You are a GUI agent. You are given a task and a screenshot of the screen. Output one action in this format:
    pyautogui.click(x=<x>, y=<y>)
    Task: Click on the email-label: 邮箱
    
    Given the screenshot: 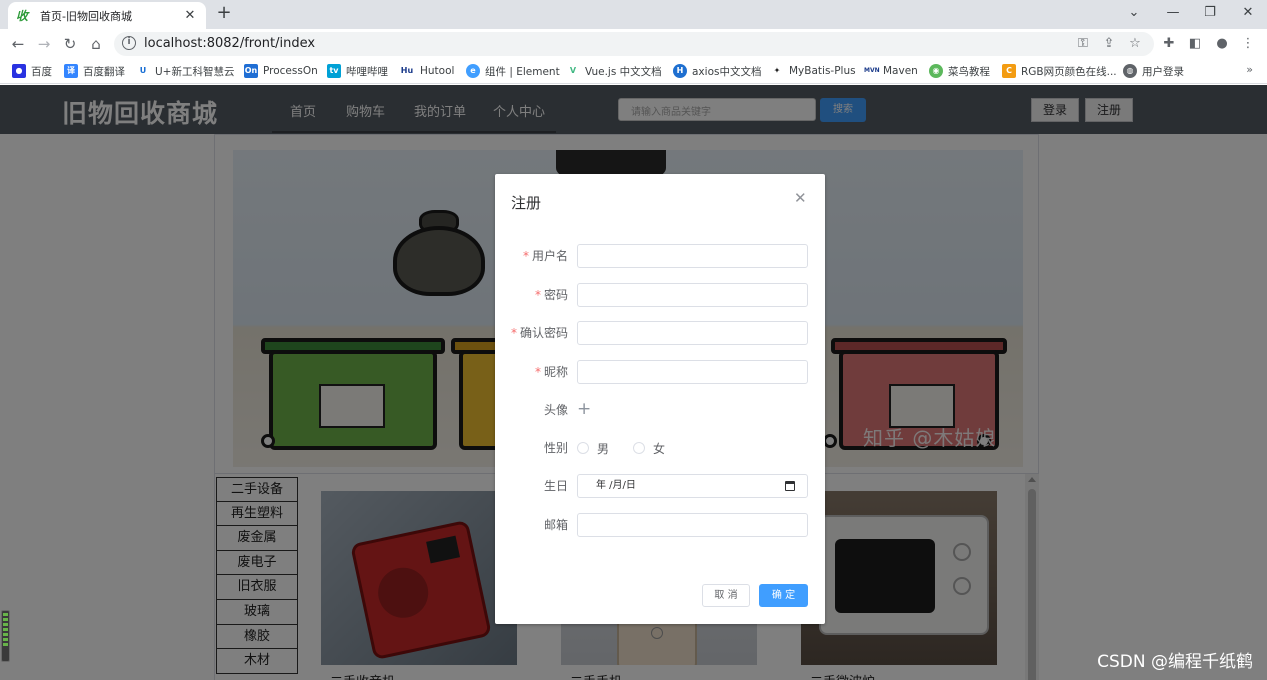 What is the action you would take?
    pyautogui.click(x=555, y=525)
    